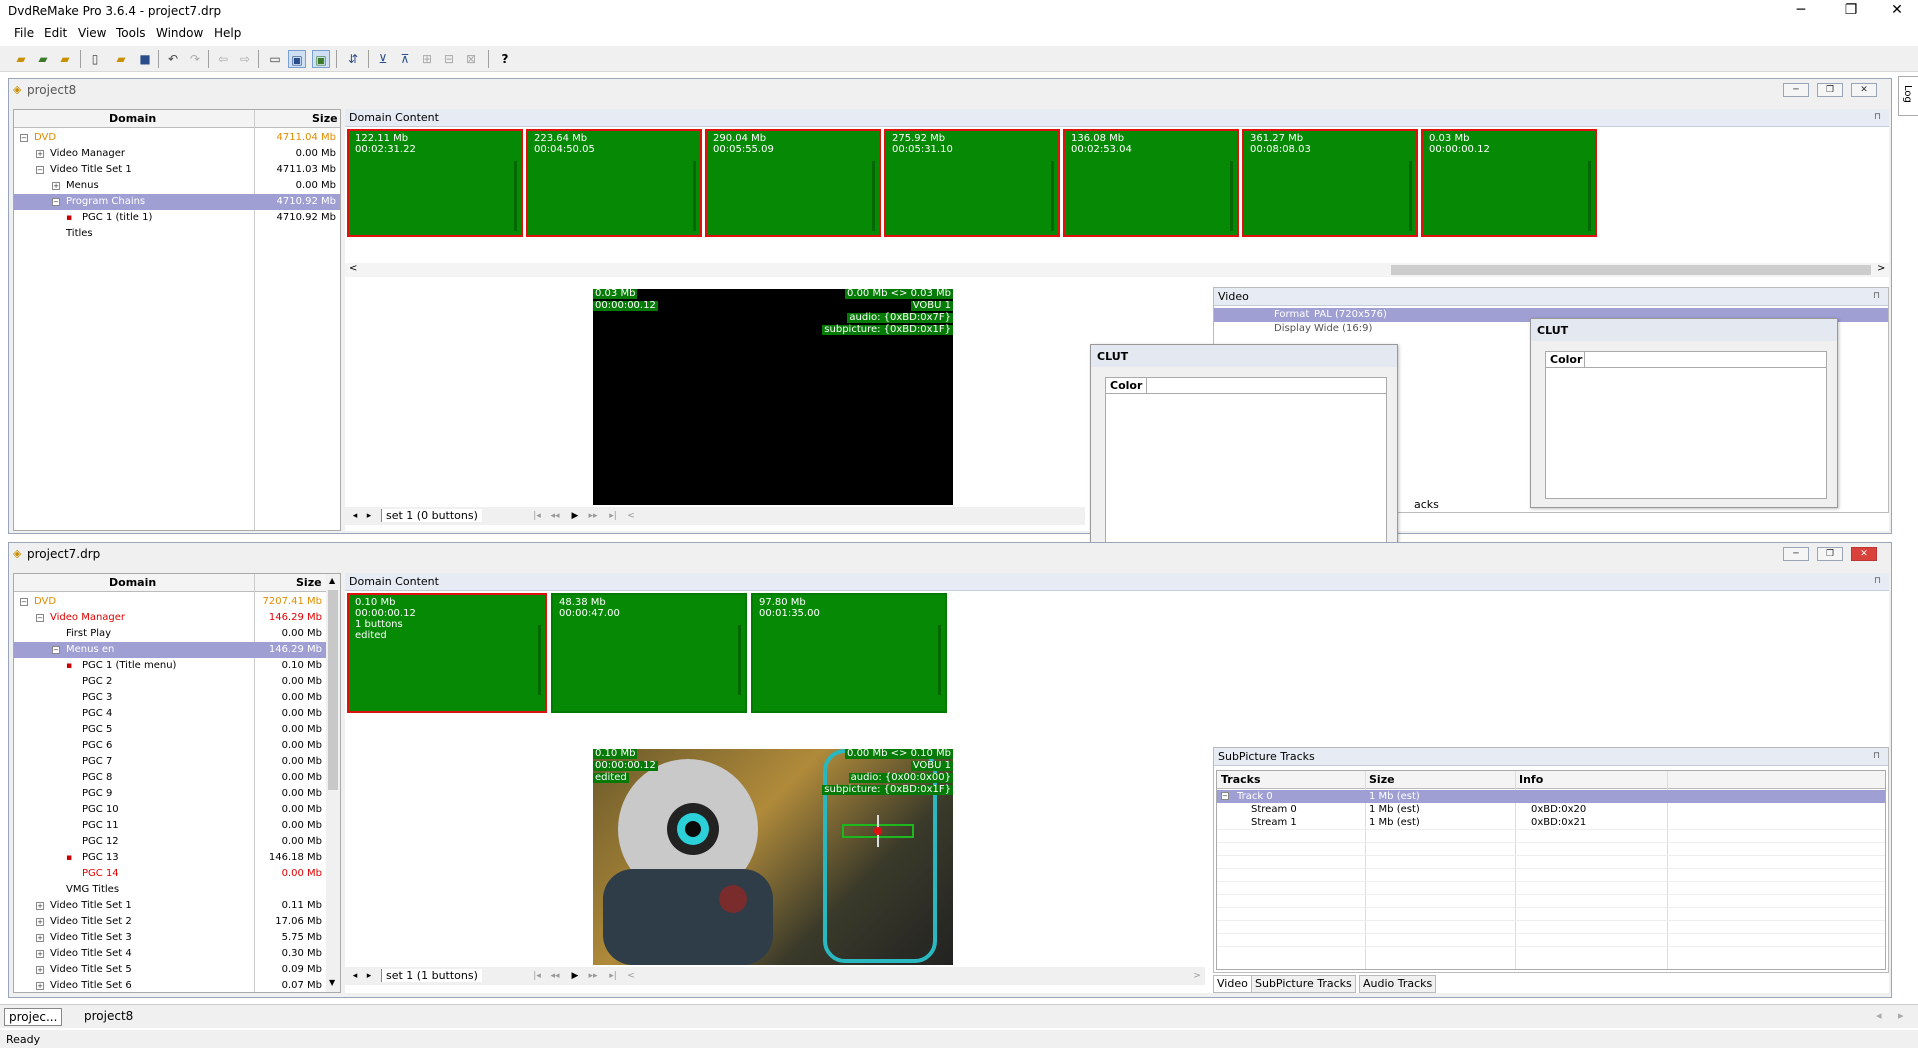 The image size is (1918, 1048). Describe the element at coordinates (1303, 984) in the screenshot. I see `tab-subpicture-tracks: SubPicture Tracks` at that location.